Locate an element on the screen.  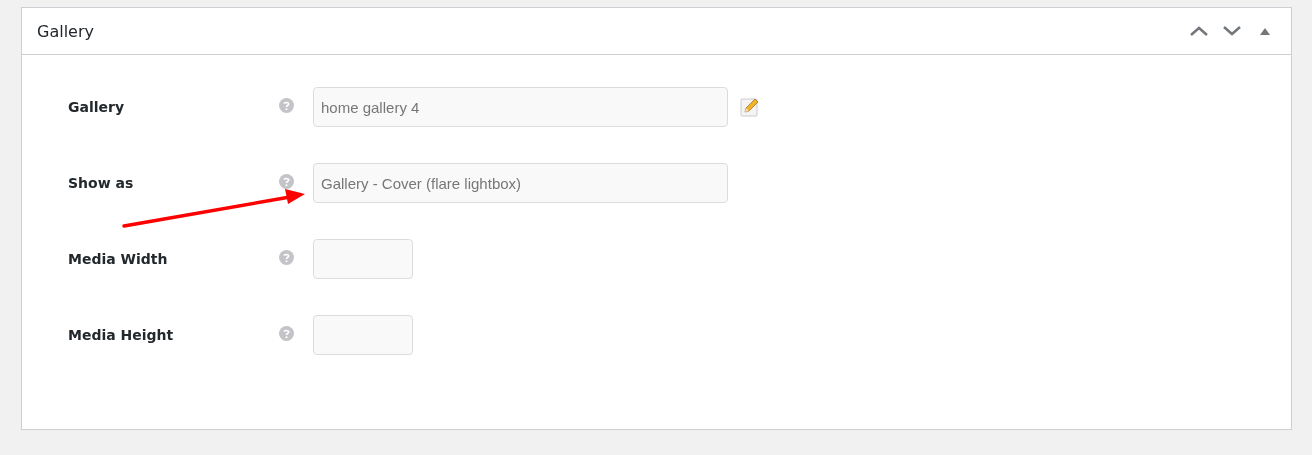
chevron-down-icon is located at coordinates (1231, 31).